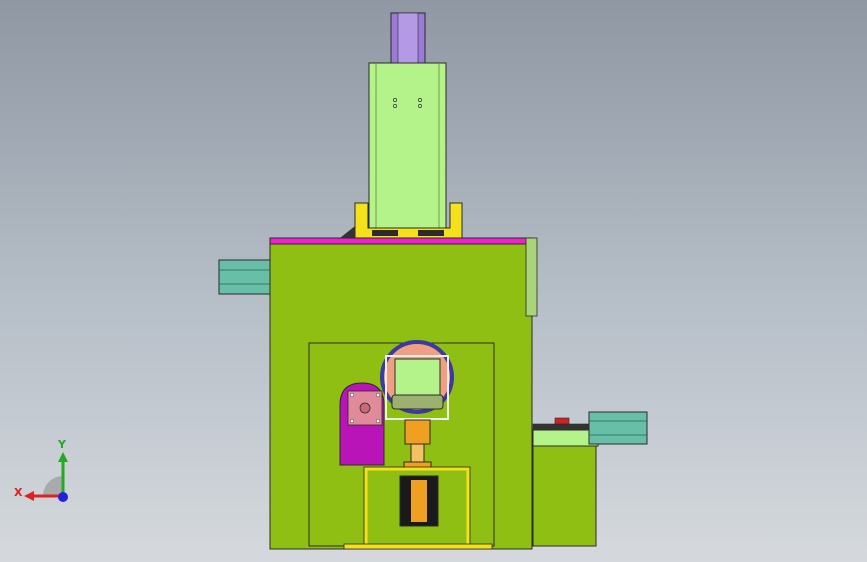  What do you see at coordinates (417, 377) in the screenshot?
I see `drum-block` at bounding box center [417, 377].